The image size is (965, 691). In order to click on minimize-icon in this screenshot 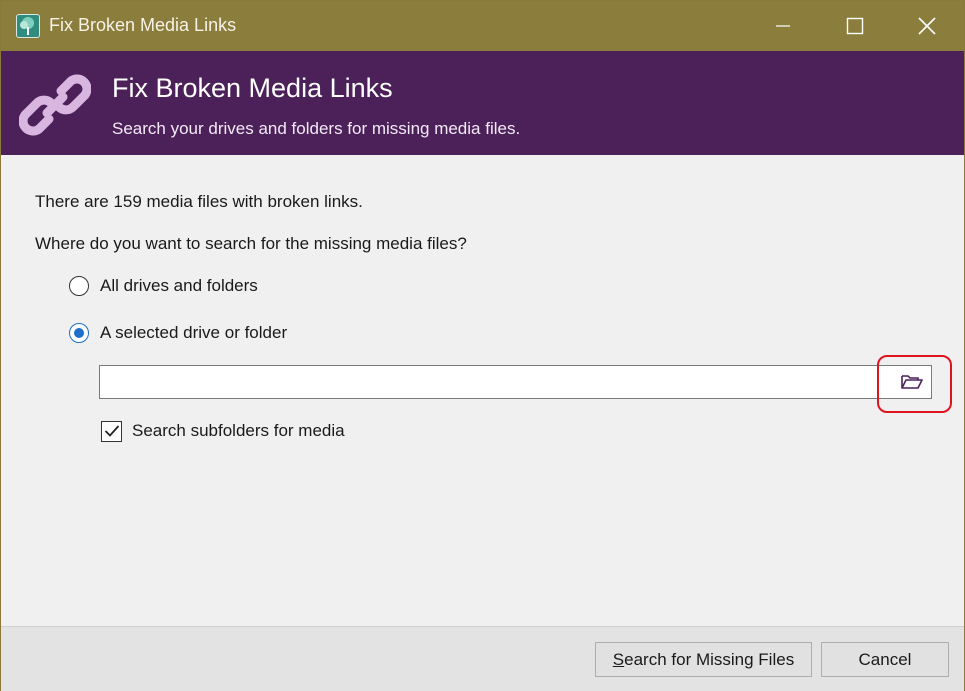, I will do `click(783, 26)`.